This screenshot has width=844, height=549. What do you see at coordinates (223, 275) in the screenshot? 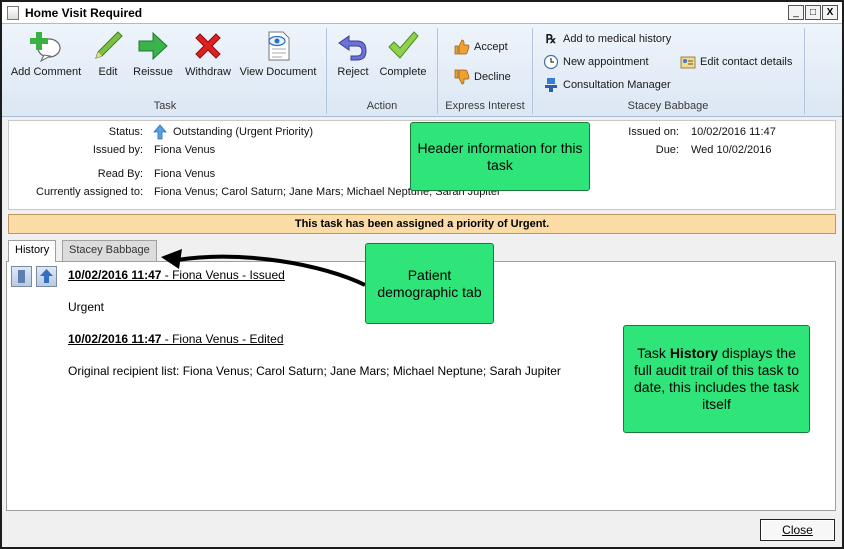
I see `history-entry-title: - Fiona Venus - Issued` at bounding box center [223, 275].